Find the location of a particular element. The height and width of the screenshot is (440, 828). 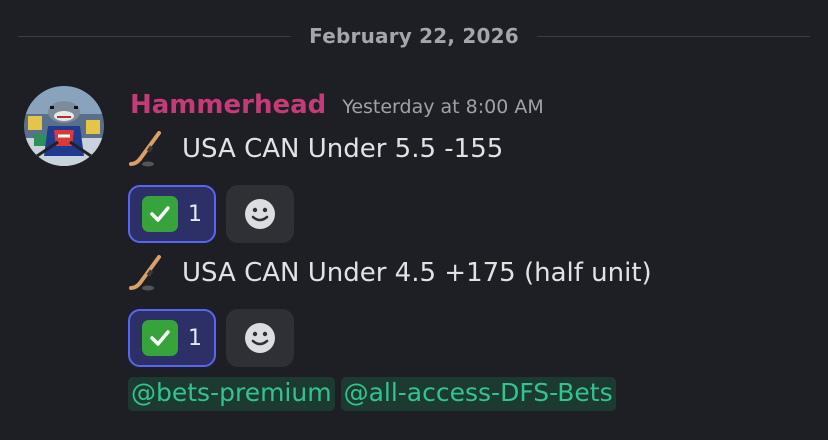

date-divider: February 22, 2026 is located at coordinates (414, 36).